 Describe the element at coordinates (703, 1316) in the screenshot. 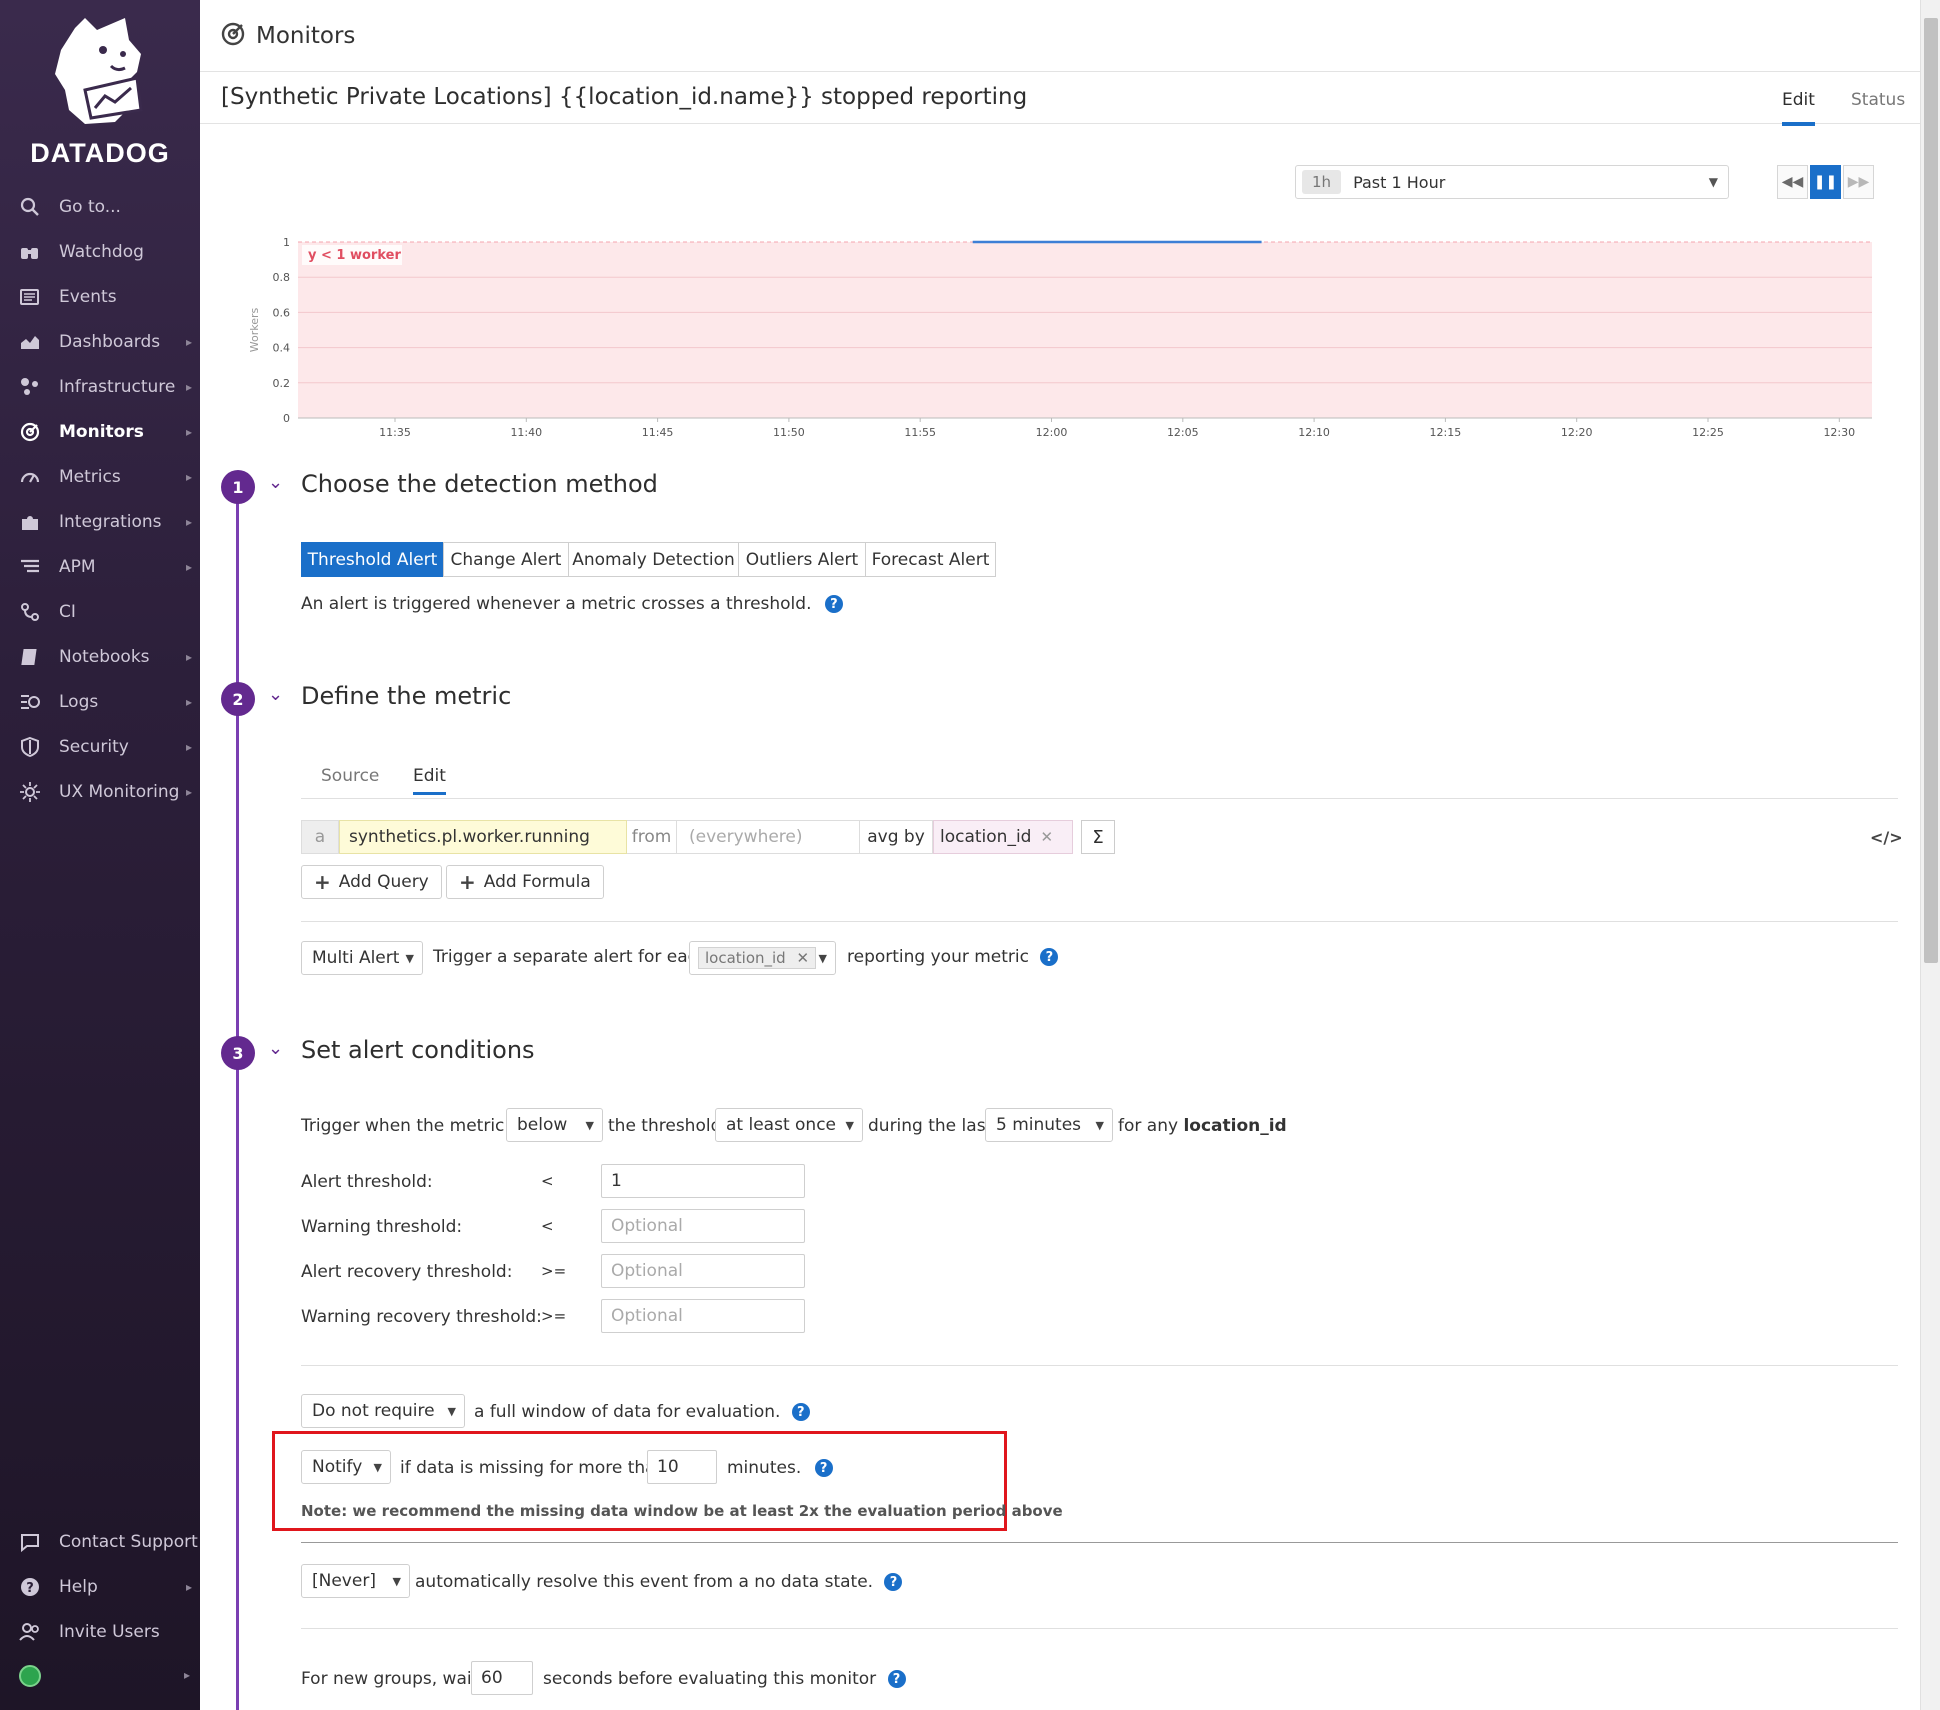

I see `warning-recovery-threshold-input: Optional` at that location.